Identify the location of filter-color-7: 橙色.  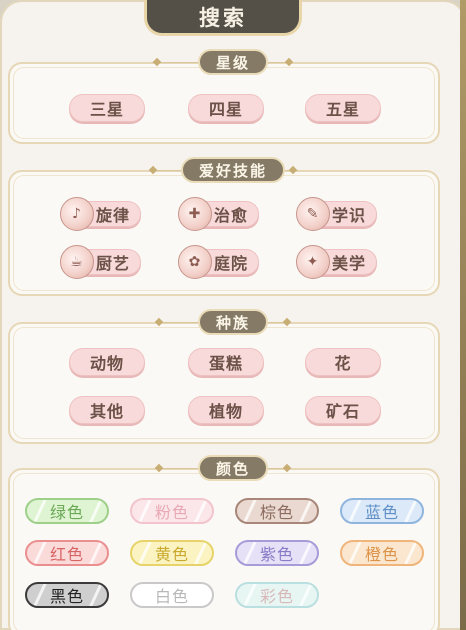
(382, 553).